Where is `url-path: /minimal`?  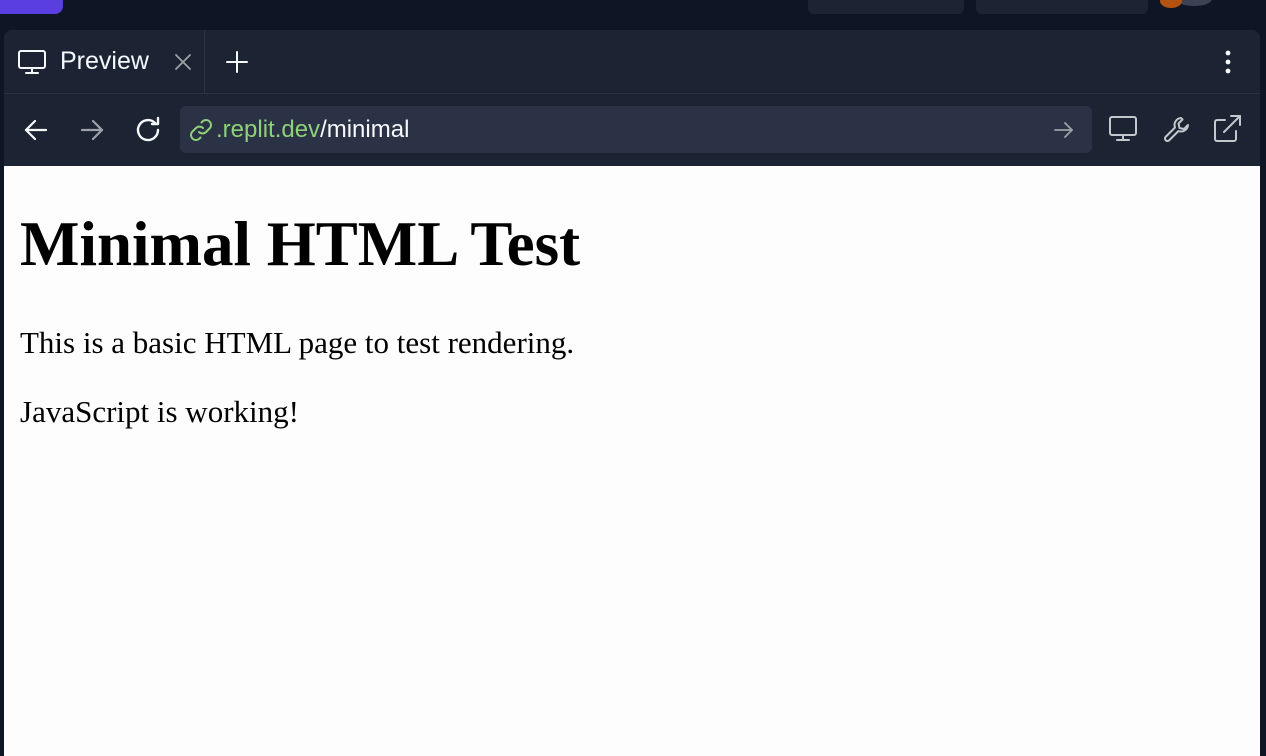 url-path: /minimal is located at coordinates (365, 129).